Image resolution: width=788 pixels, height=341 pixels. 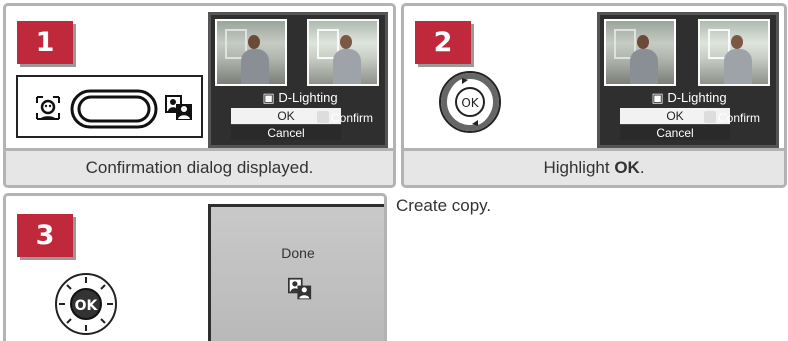 What do you see at coordinates (45, 235) in the screenshot?
I see `step-3-badge: 3` at bounding box center [45, 235].